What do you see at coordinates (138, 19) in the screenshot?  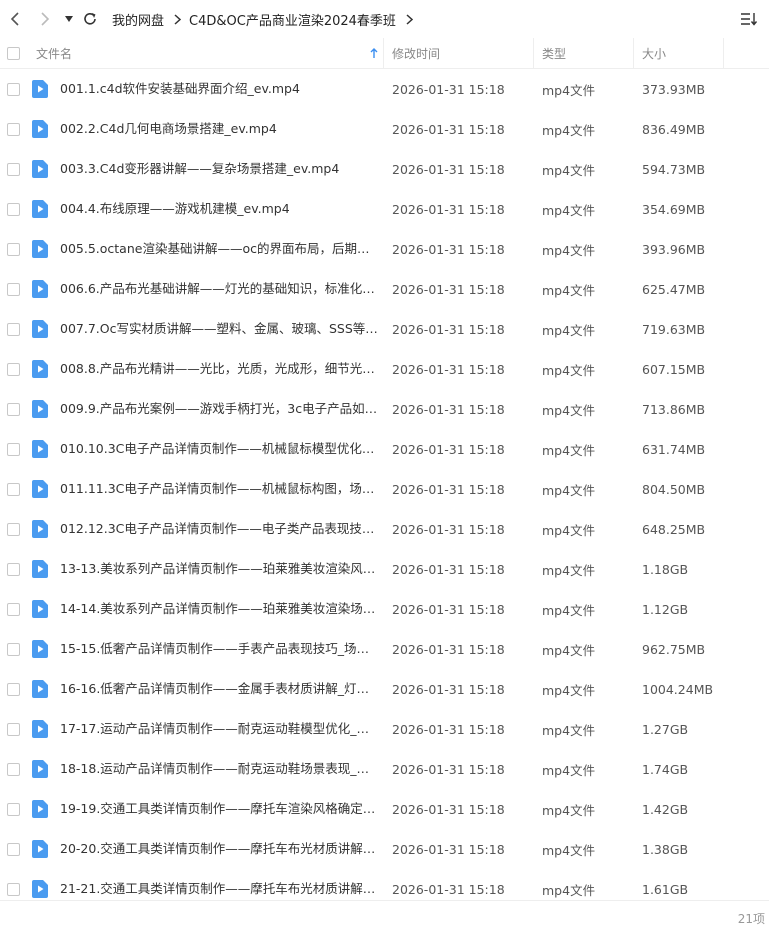 I see `breadcrumb-item-root: 我的网盘` at bounding box center [138, 19].